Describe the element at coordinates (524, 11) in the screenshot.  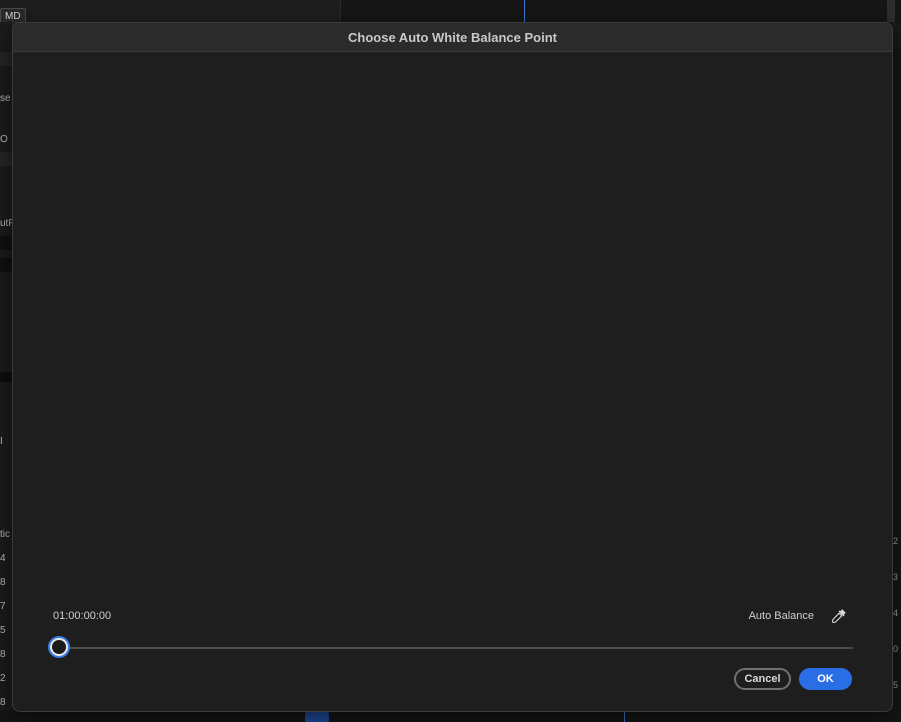
I see `playhead-line` at that location.